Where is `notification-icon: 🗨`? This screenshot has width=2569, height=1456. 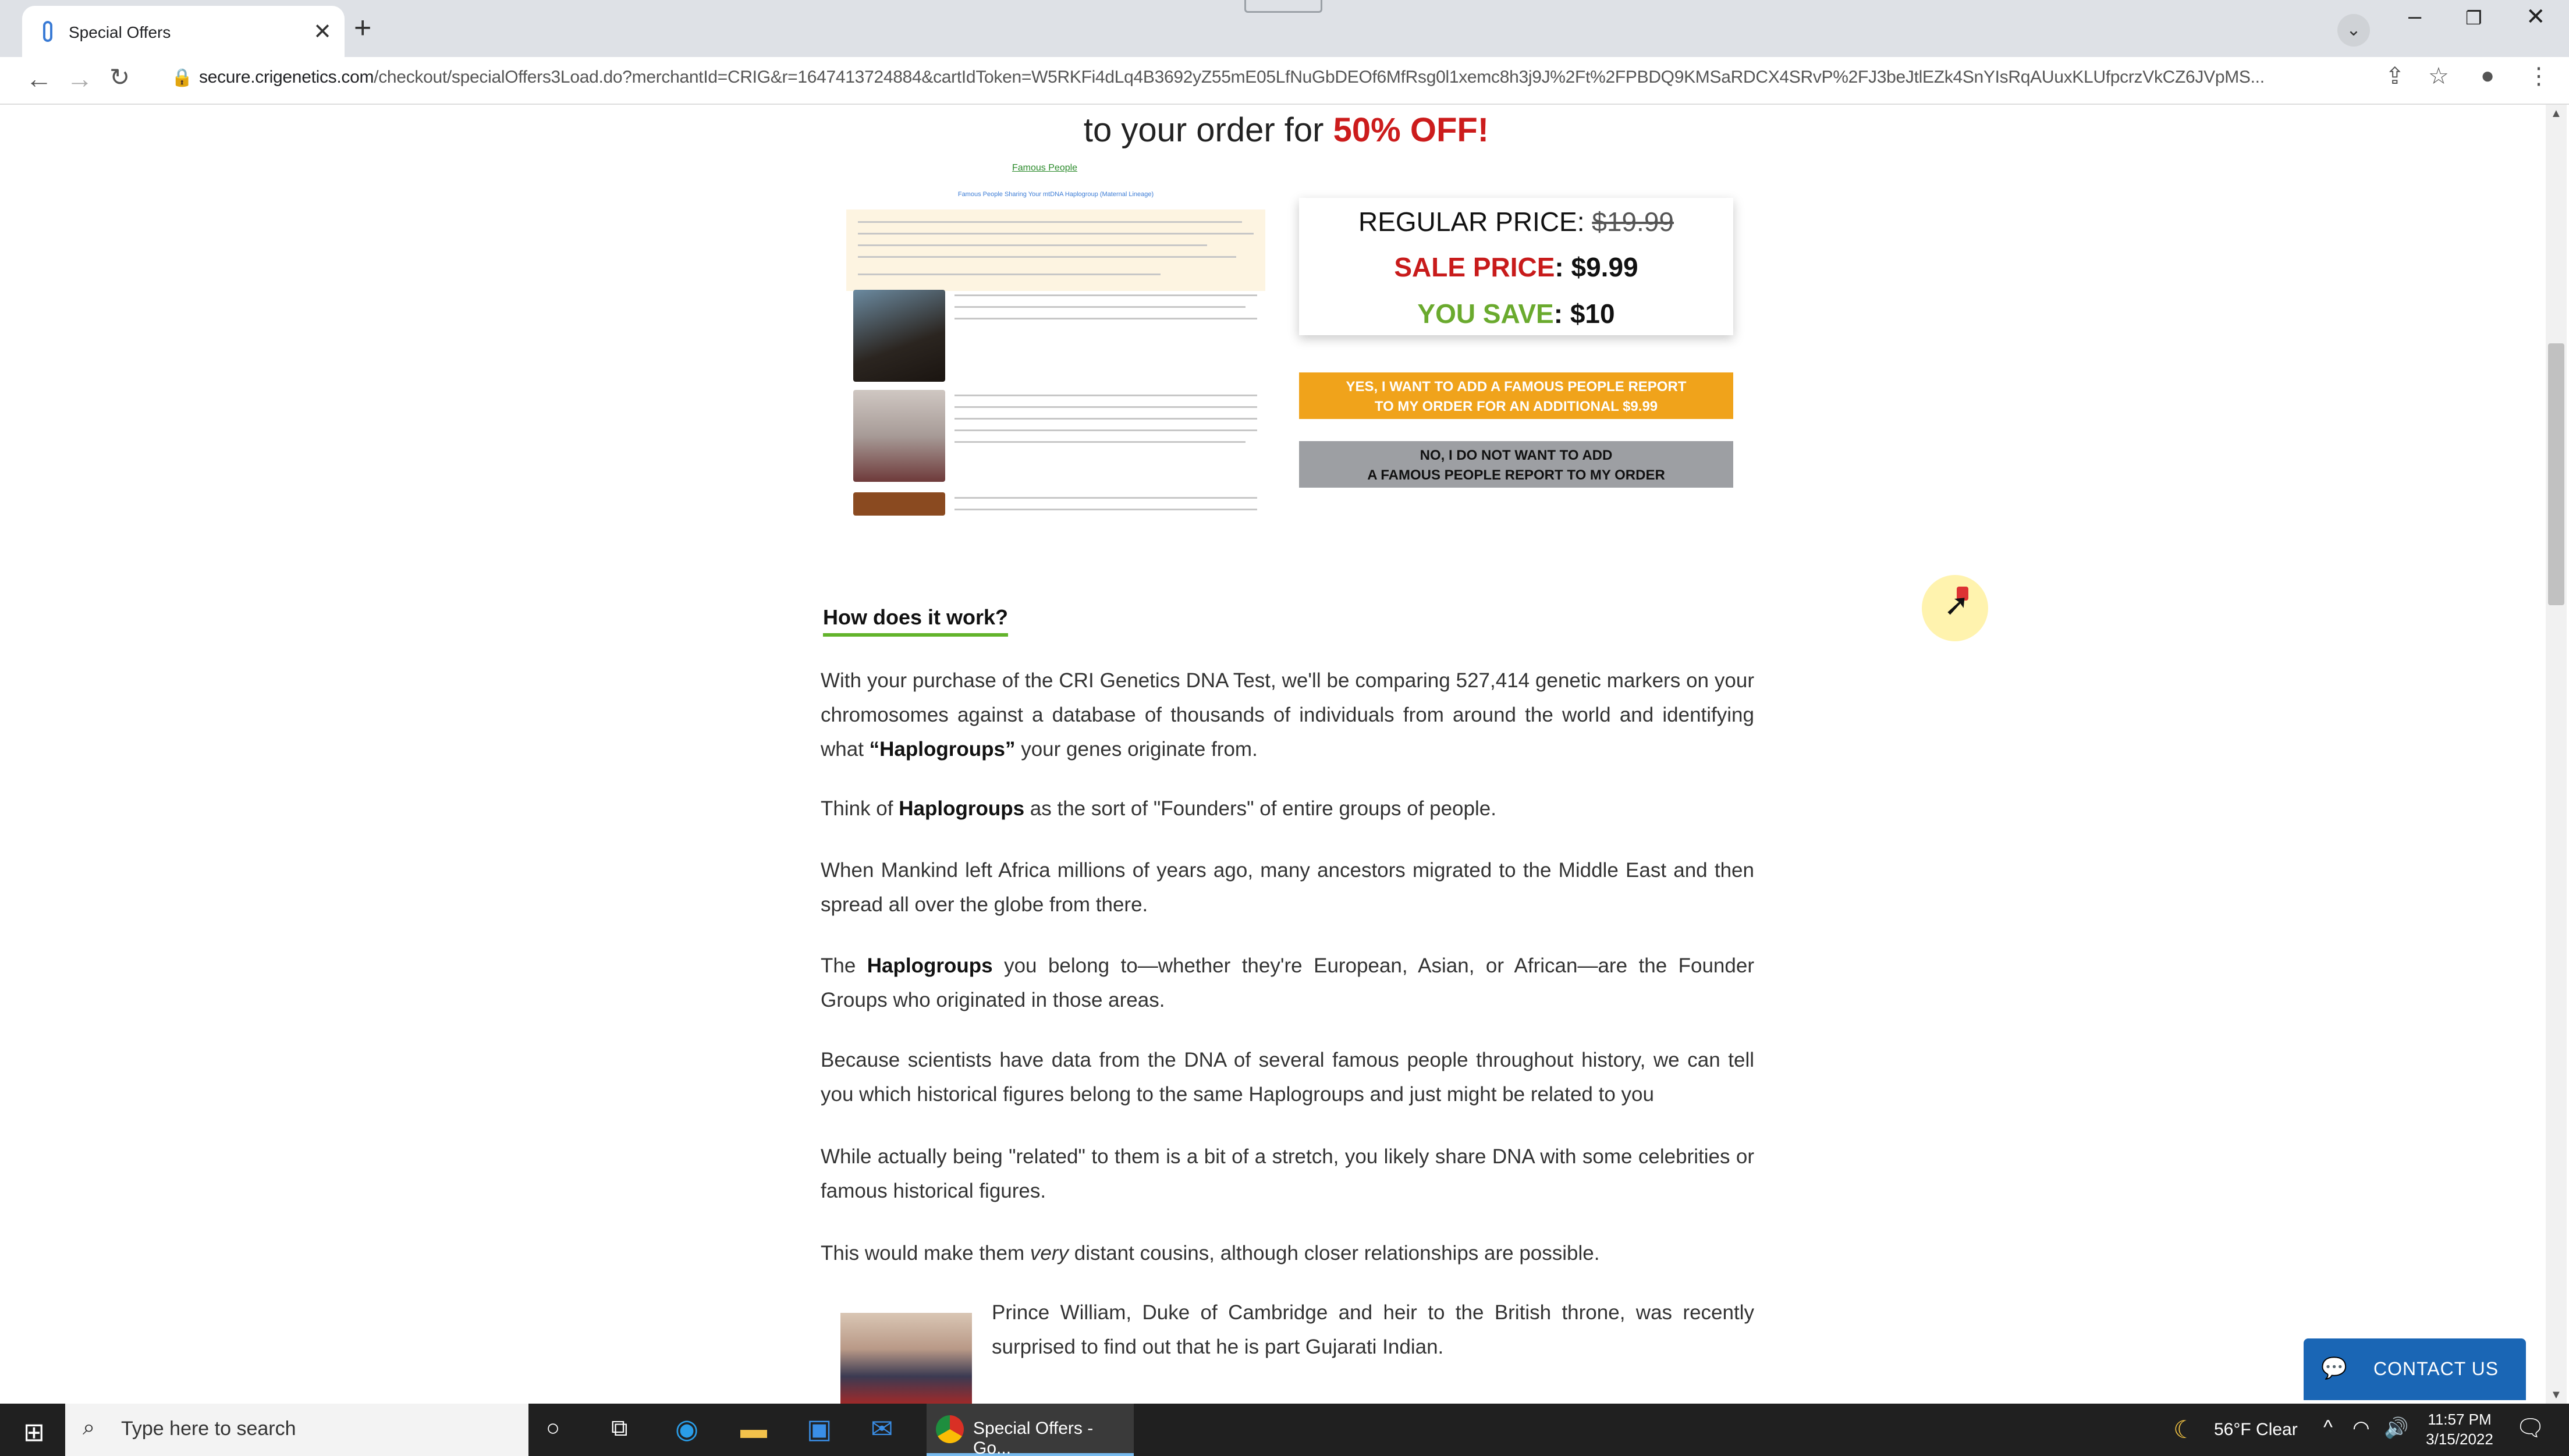 notification-icon: 🗨 is located at coordinates (2530, 1427).